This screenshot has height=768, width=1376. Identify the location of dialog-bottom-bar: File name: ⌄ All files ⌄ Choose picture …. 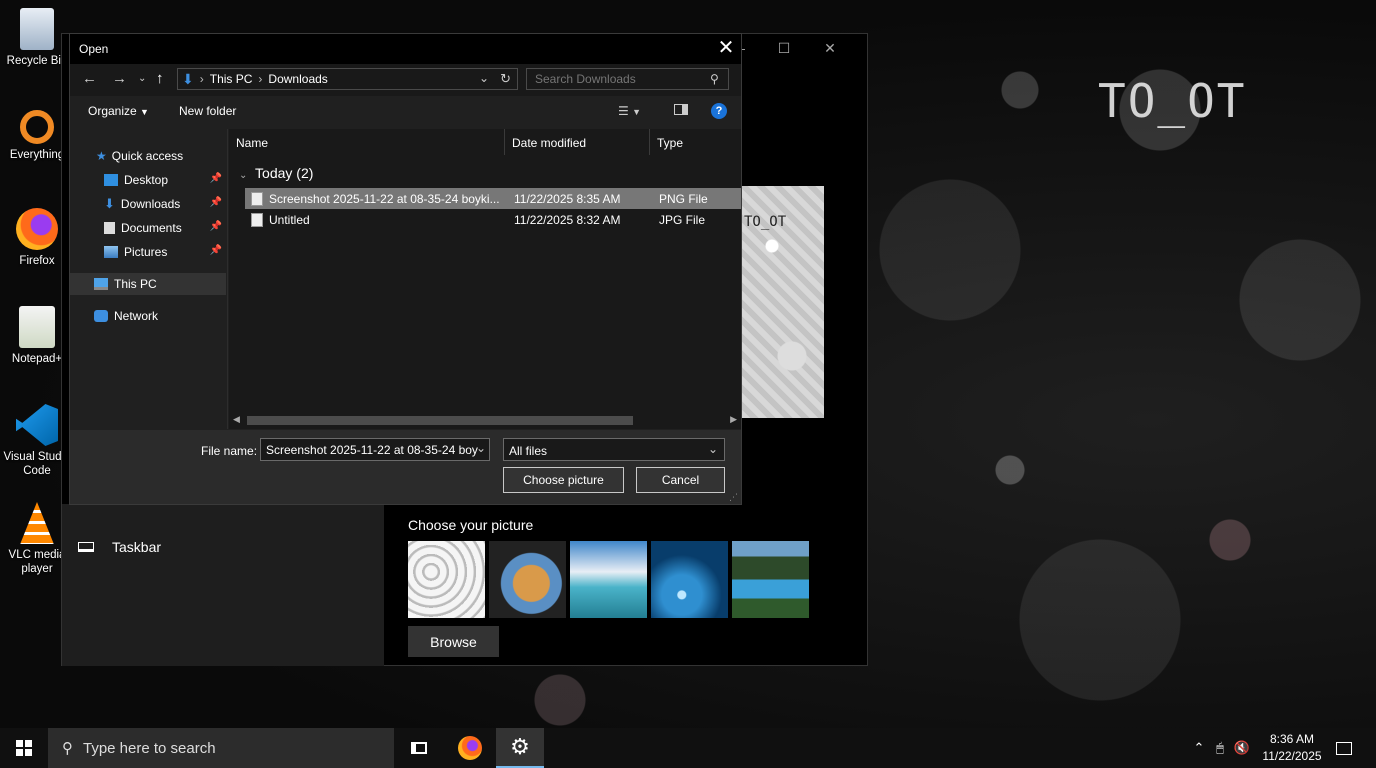
(405, 467).